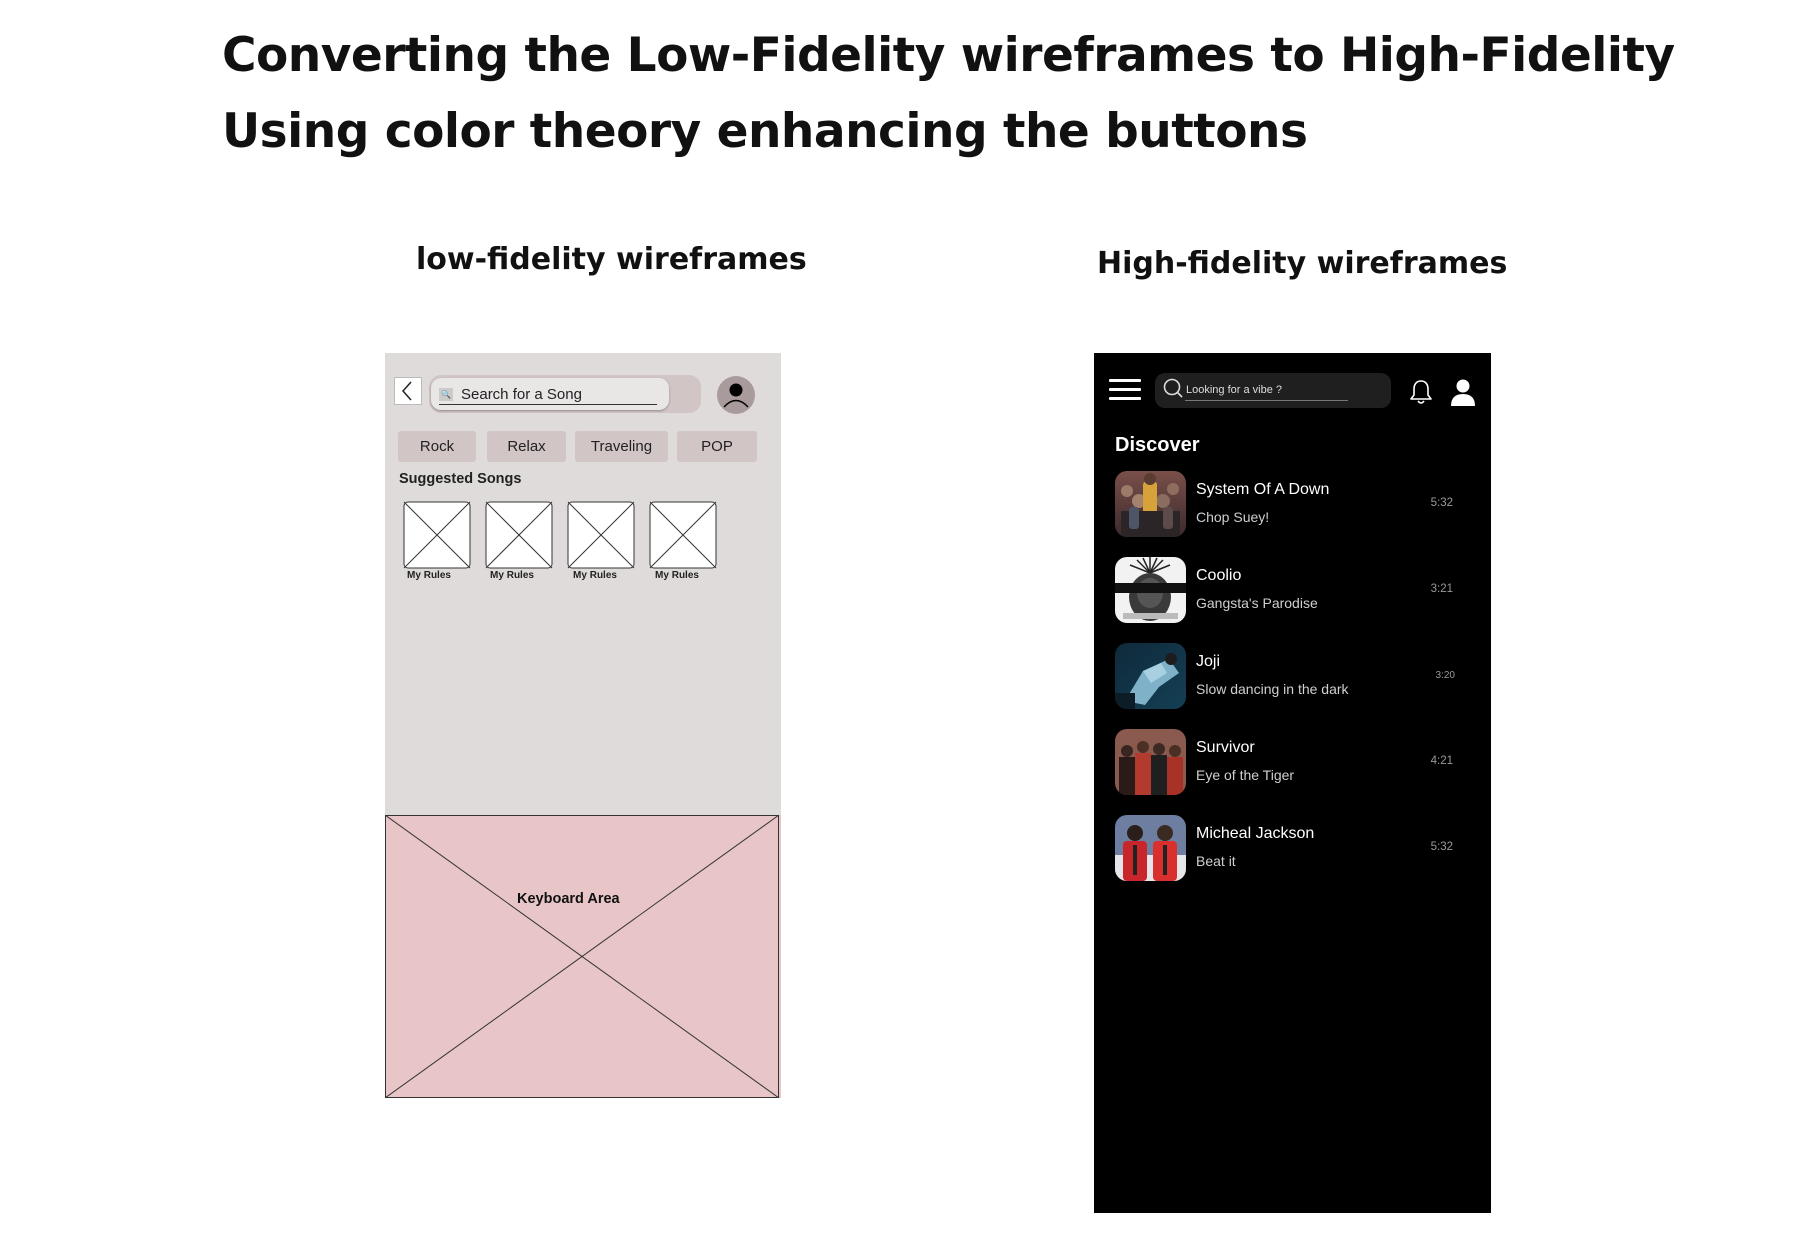  Describe the element at coordinates (1219, 575) in the screenshot. I see `artist-name: Coolio` at that location.